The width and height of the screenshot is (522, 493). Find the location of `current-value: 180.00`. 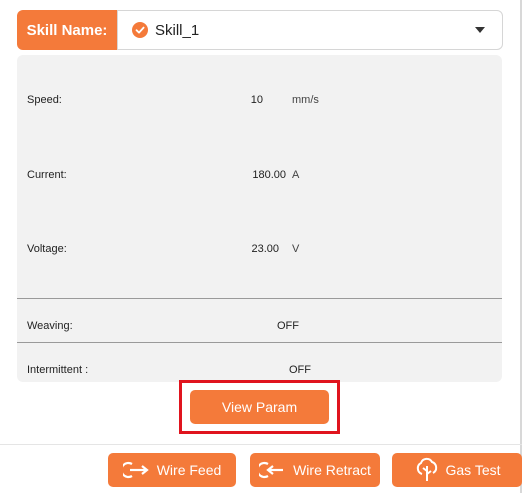

current-value: 180.00 is located at coordinates (269, 175).